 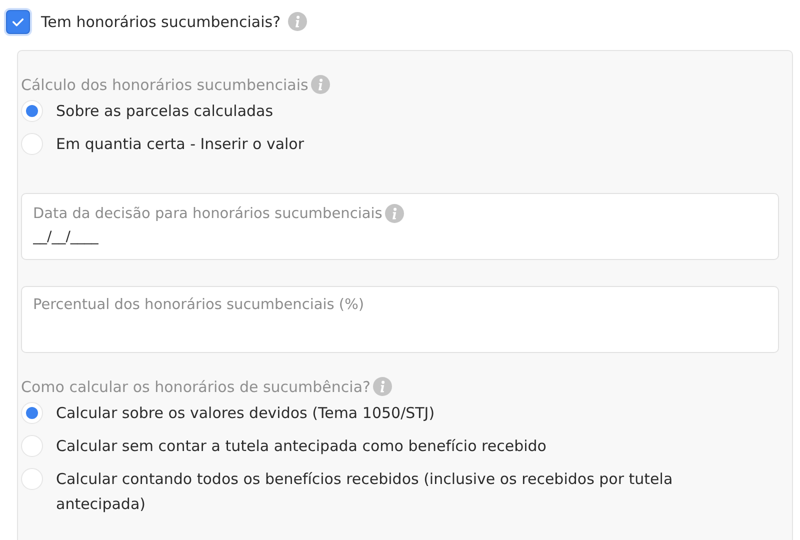 I want to click on radio-option: Sobre as parcelas calculadas, so click(x=400, y=116).